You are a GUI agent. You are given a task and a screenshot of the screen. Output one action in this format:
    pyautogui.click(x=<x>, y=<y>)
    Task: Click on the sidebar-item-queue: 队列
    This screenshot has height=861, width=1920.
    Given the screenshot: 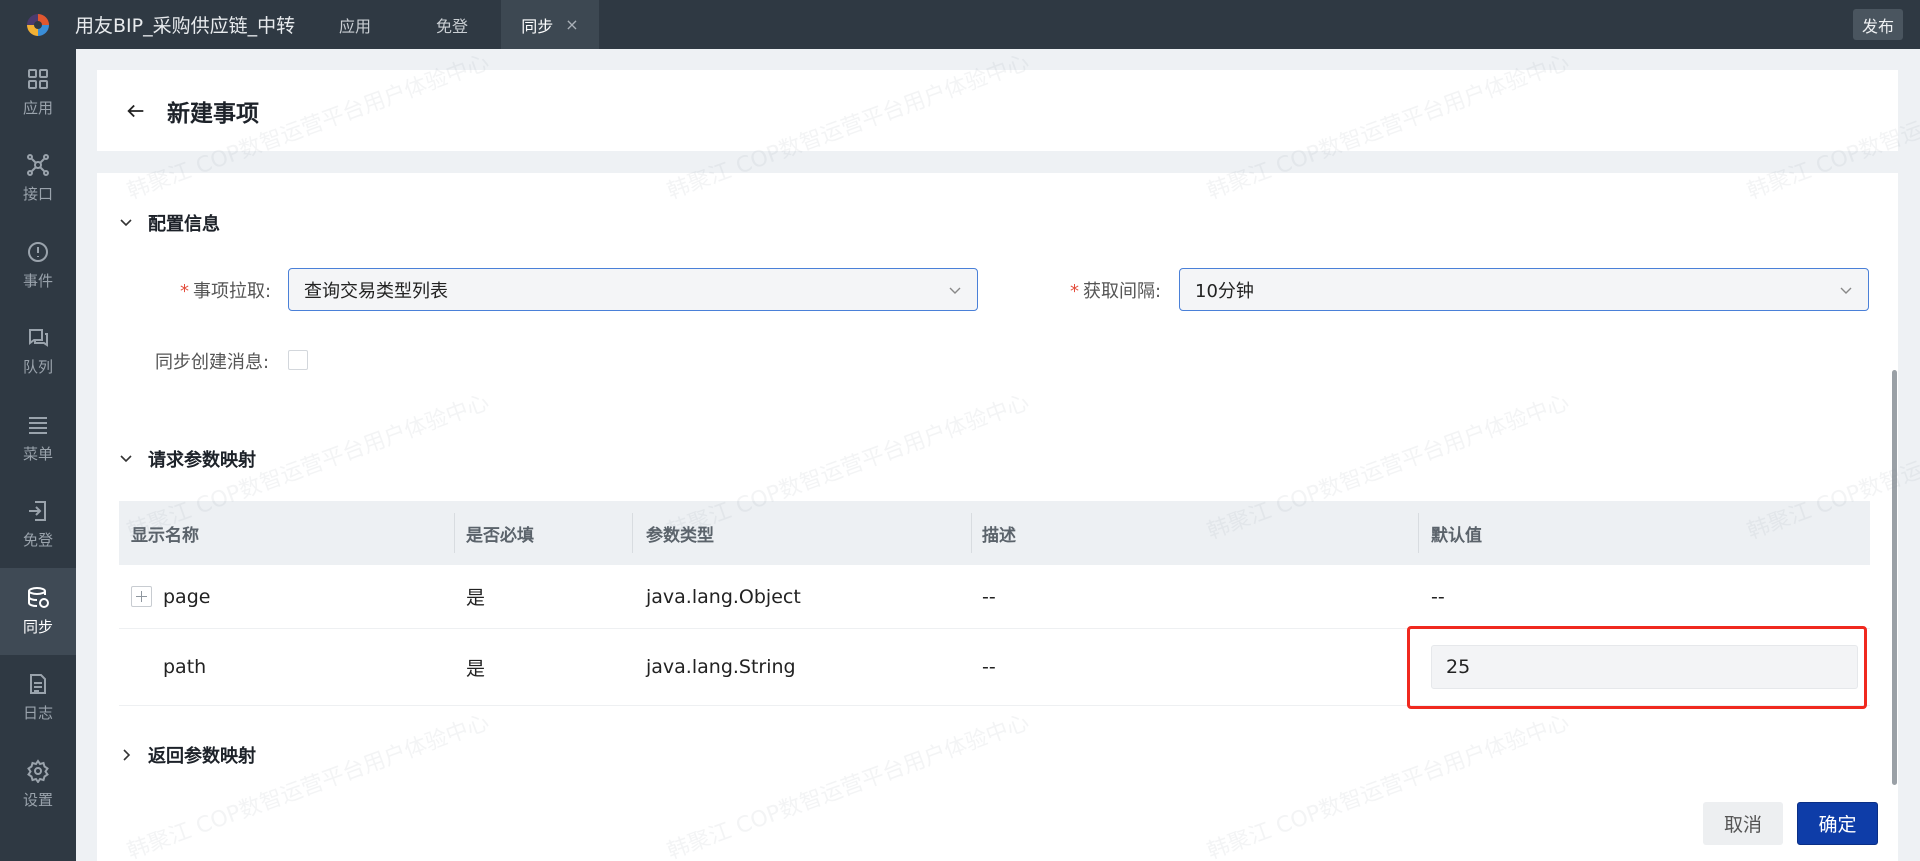 What is the action you would take?
    pyautogui.click(x=38, y=352)
    